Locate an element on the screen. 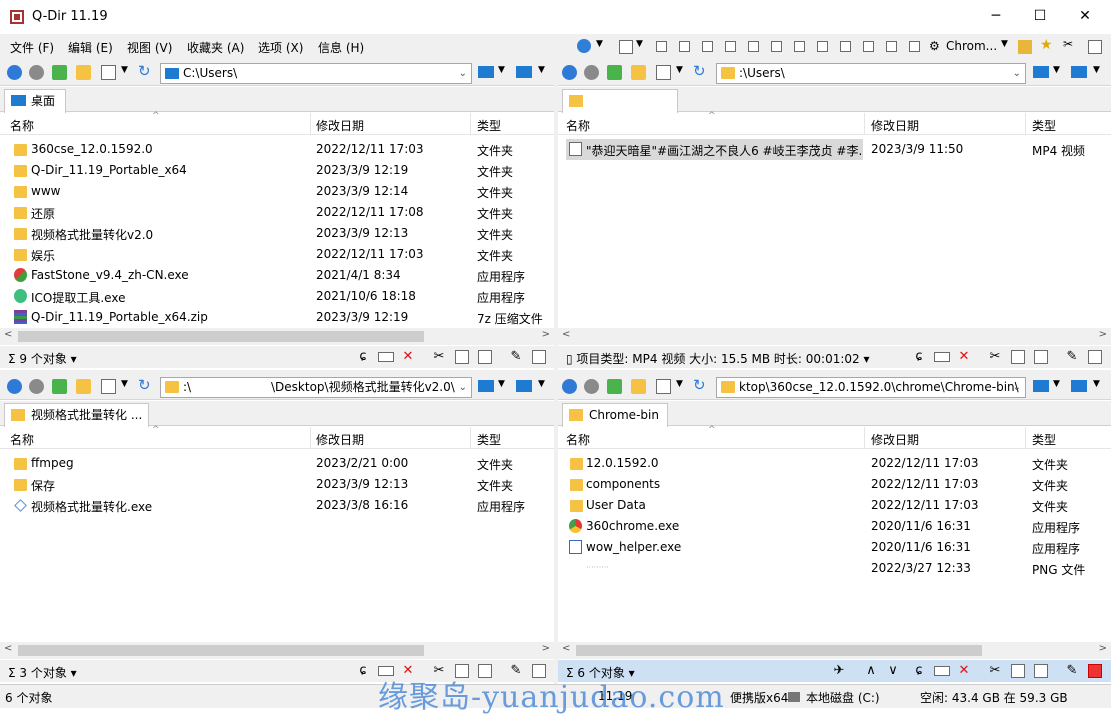 The height and width of the screenshot is (716, 1111). cut-icon: ✂ is located at coordinates (995, 671).